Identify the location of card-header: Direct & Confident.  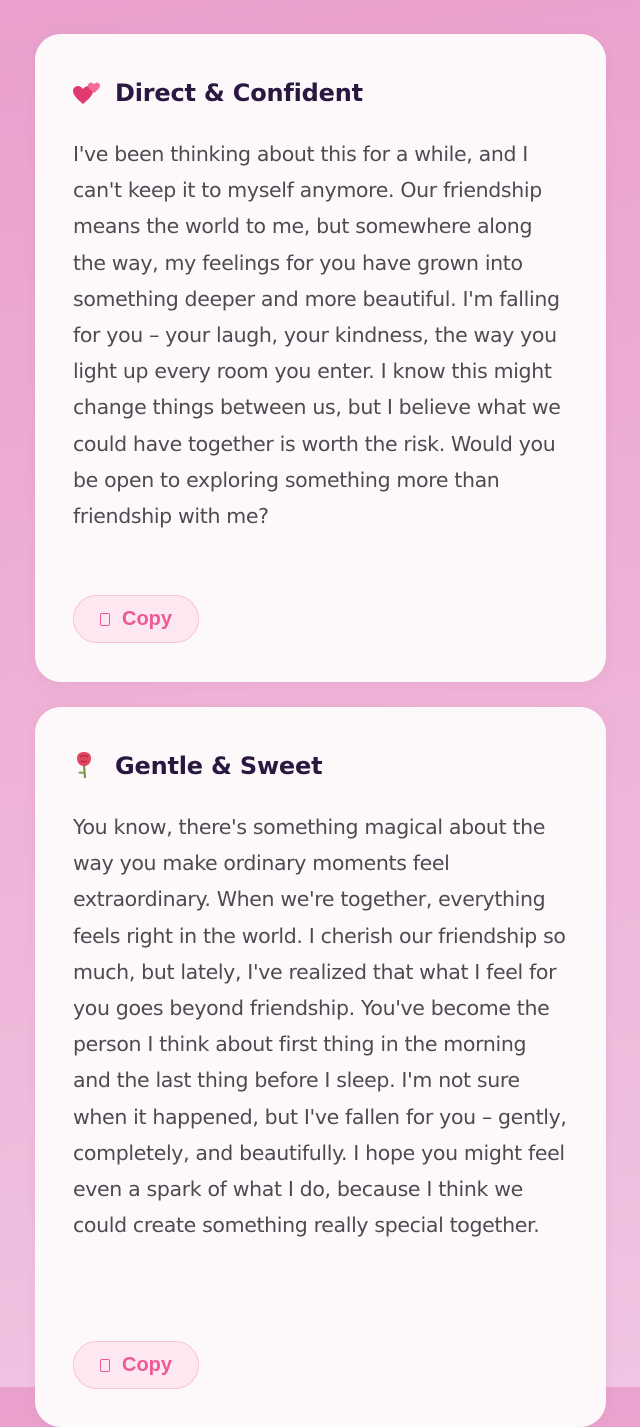
(320, 93).